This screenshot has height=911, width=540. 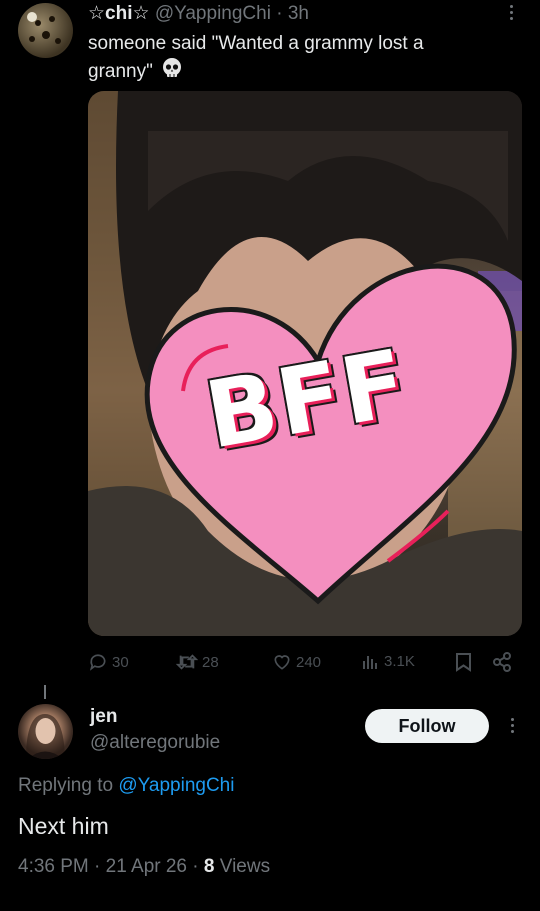 I want to click on bookmark-icon, so click(x=463, y=662).